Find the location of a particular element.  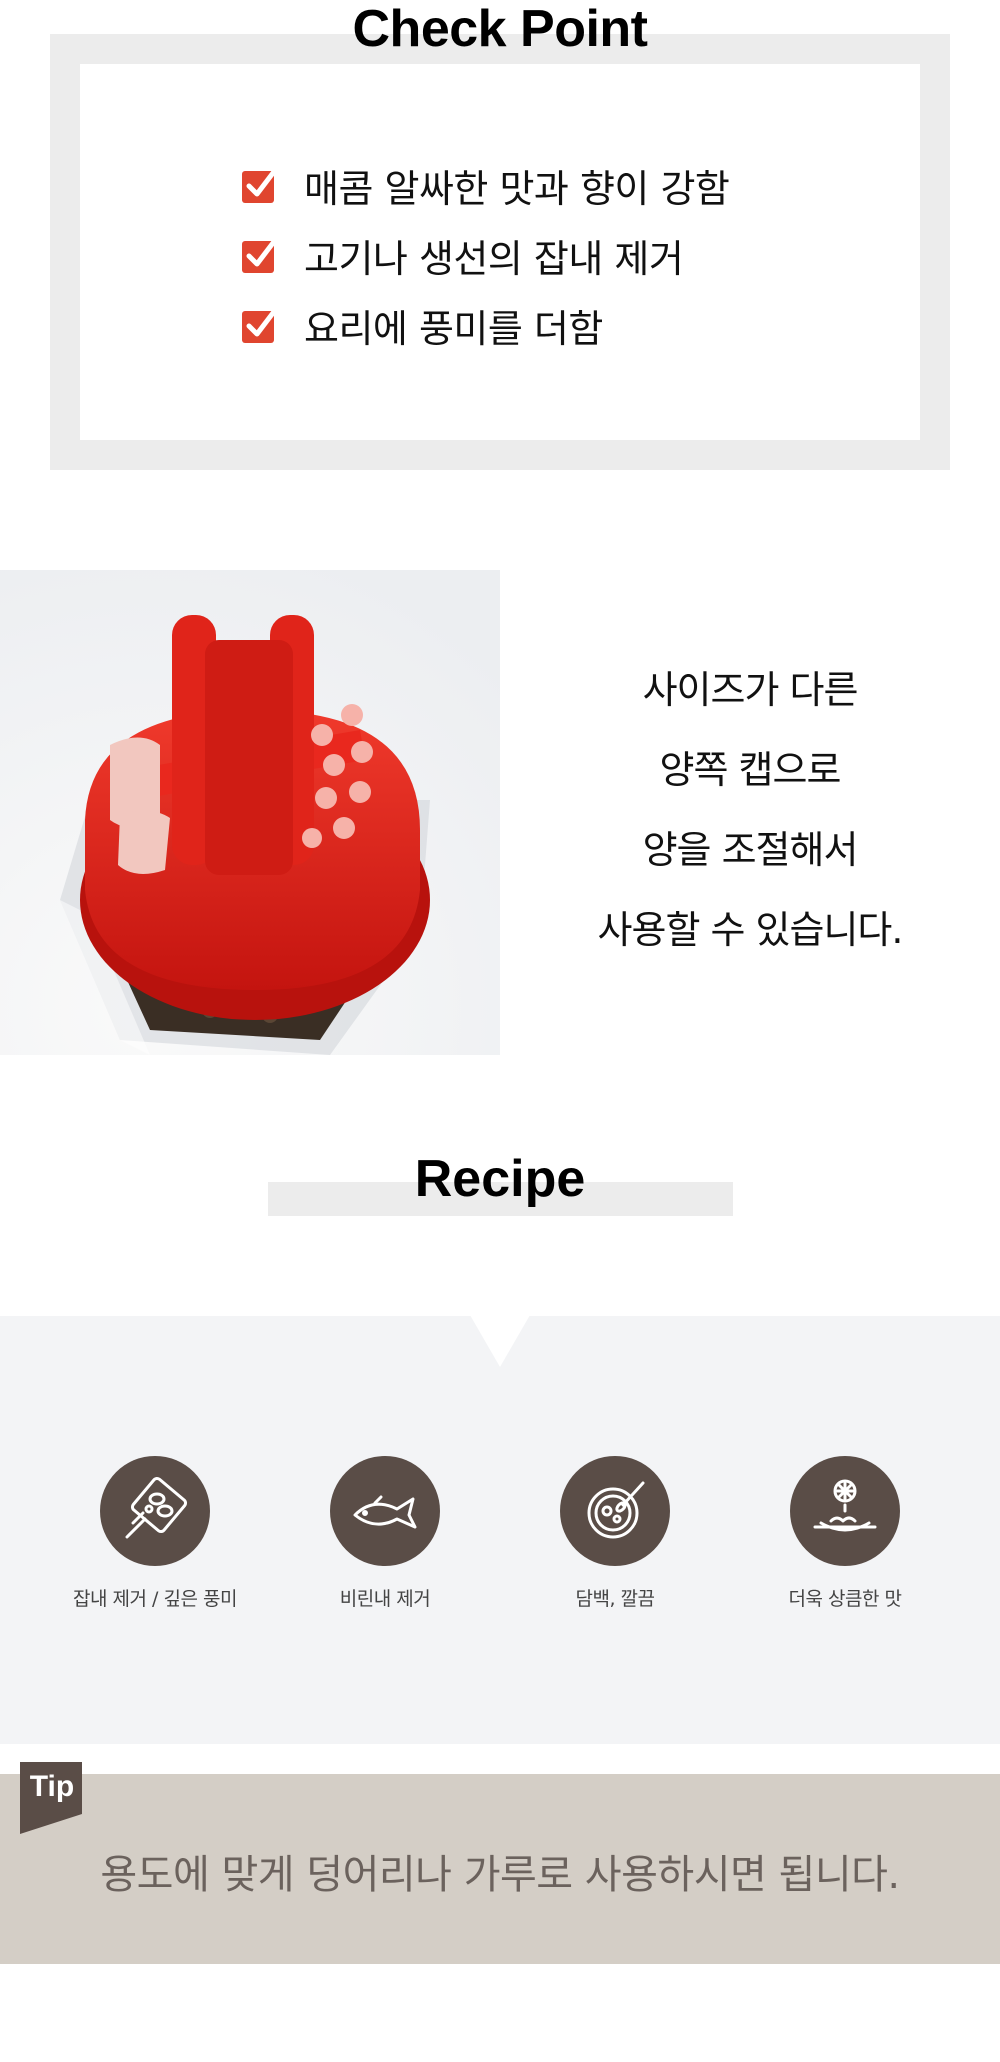

description-line: 양쪽 캡으로 is located at coordinates (750, 770).